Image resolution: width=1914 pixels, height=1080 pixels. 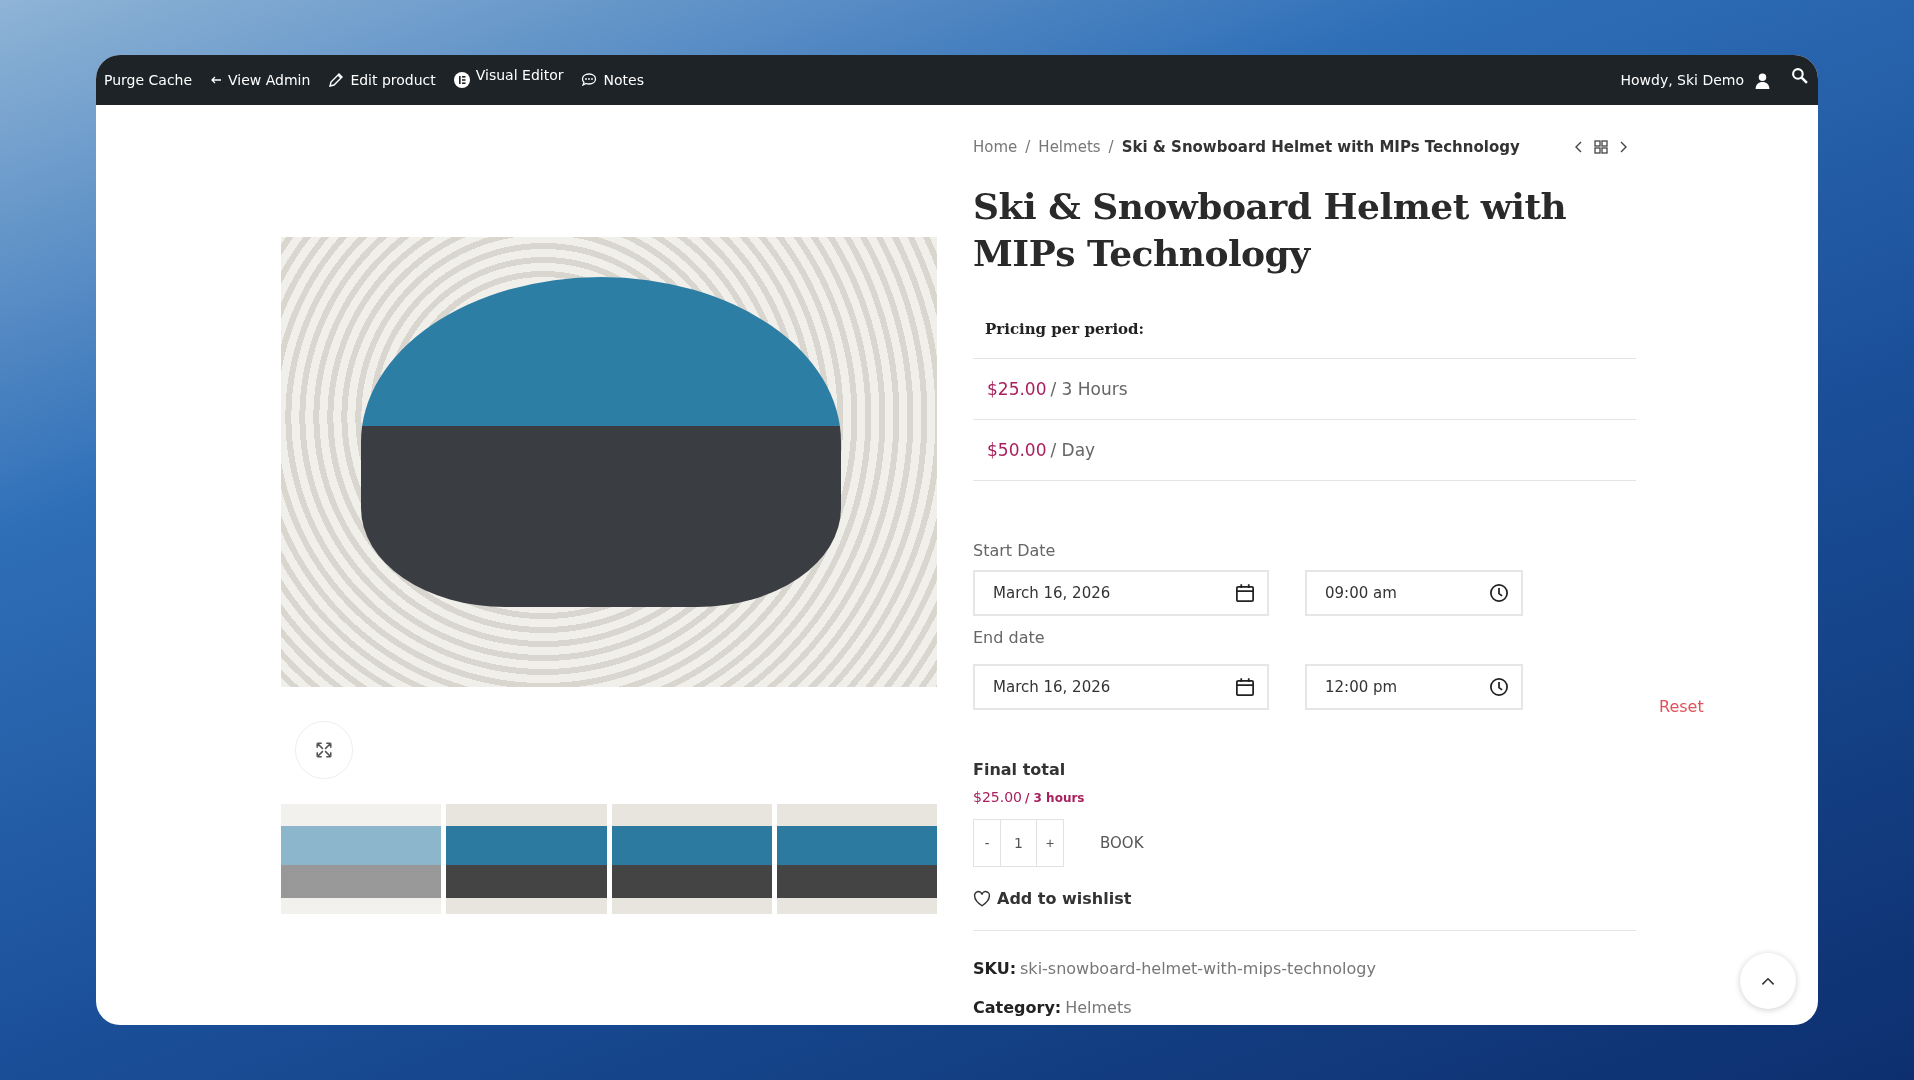 What do you see at coordinates (382, 80) in the screenshot?
I see `toolbar-link: Edit product` at bounding box center [382, 80].